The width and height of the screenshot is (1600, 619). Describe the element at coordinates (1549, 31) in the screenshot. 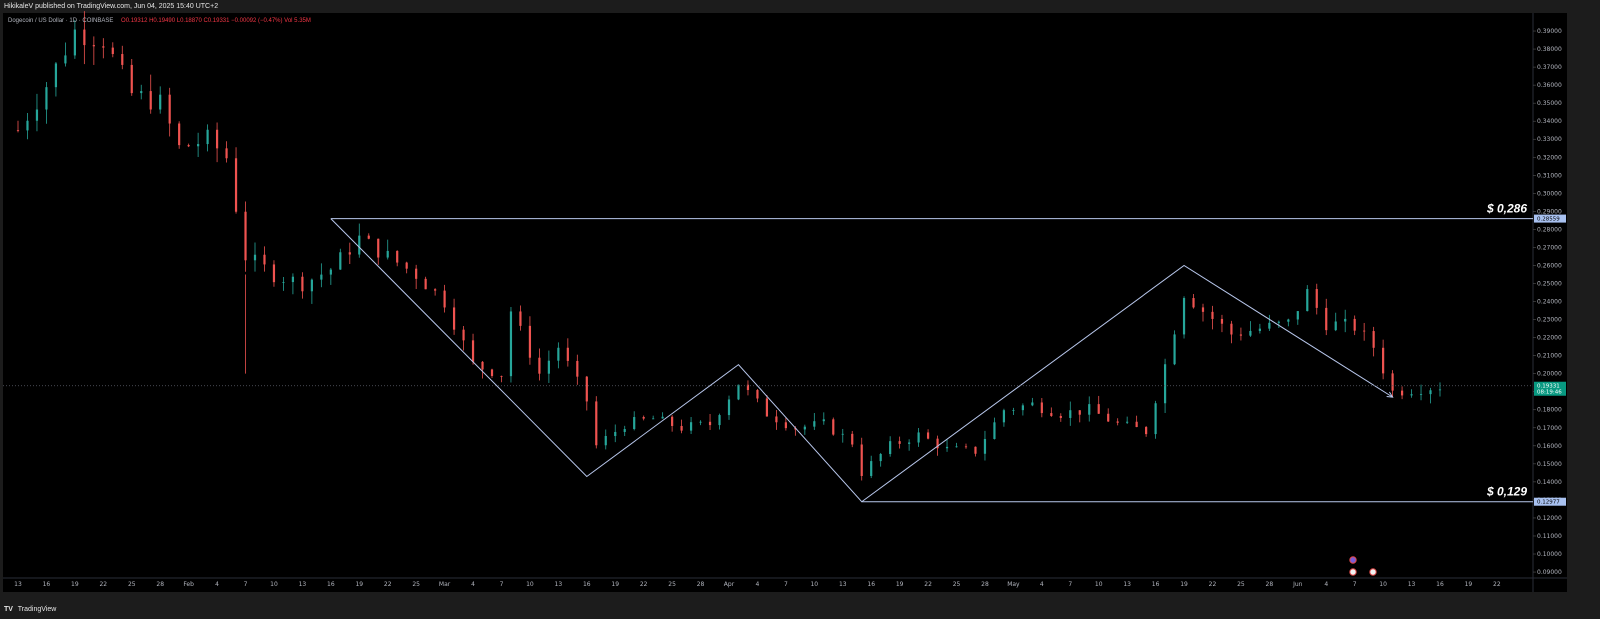

I see `price-tick-label: 0.39000` at that location.